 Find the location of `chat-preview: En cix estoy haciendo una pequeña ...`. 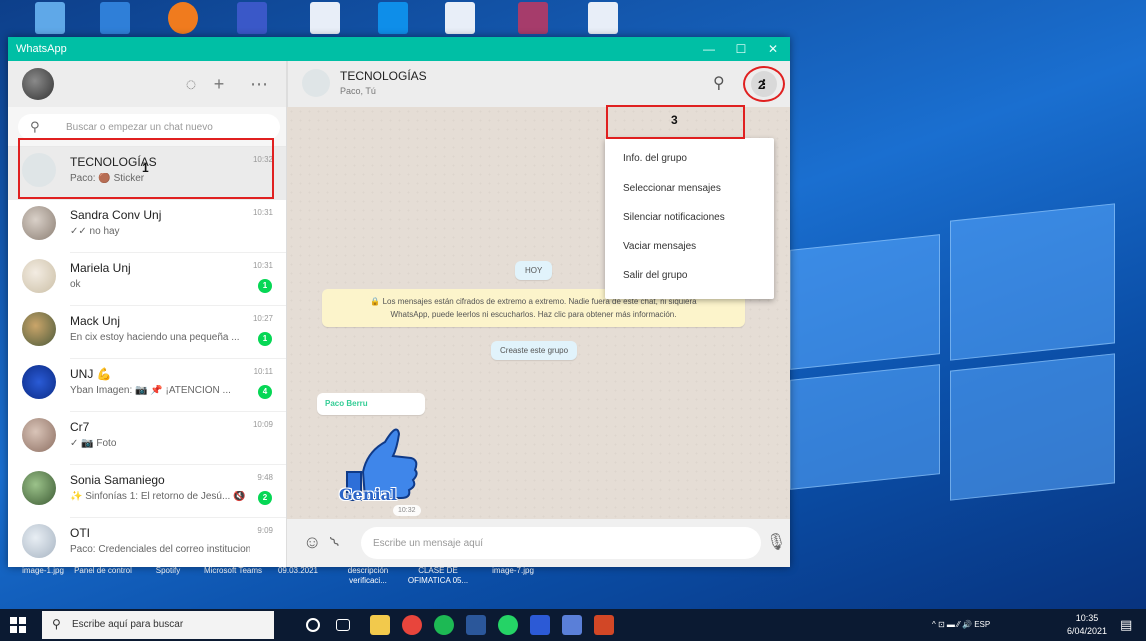

chat-preview: En cix estoy haciendo una pequeña ... is located at coordinates (155, 337).